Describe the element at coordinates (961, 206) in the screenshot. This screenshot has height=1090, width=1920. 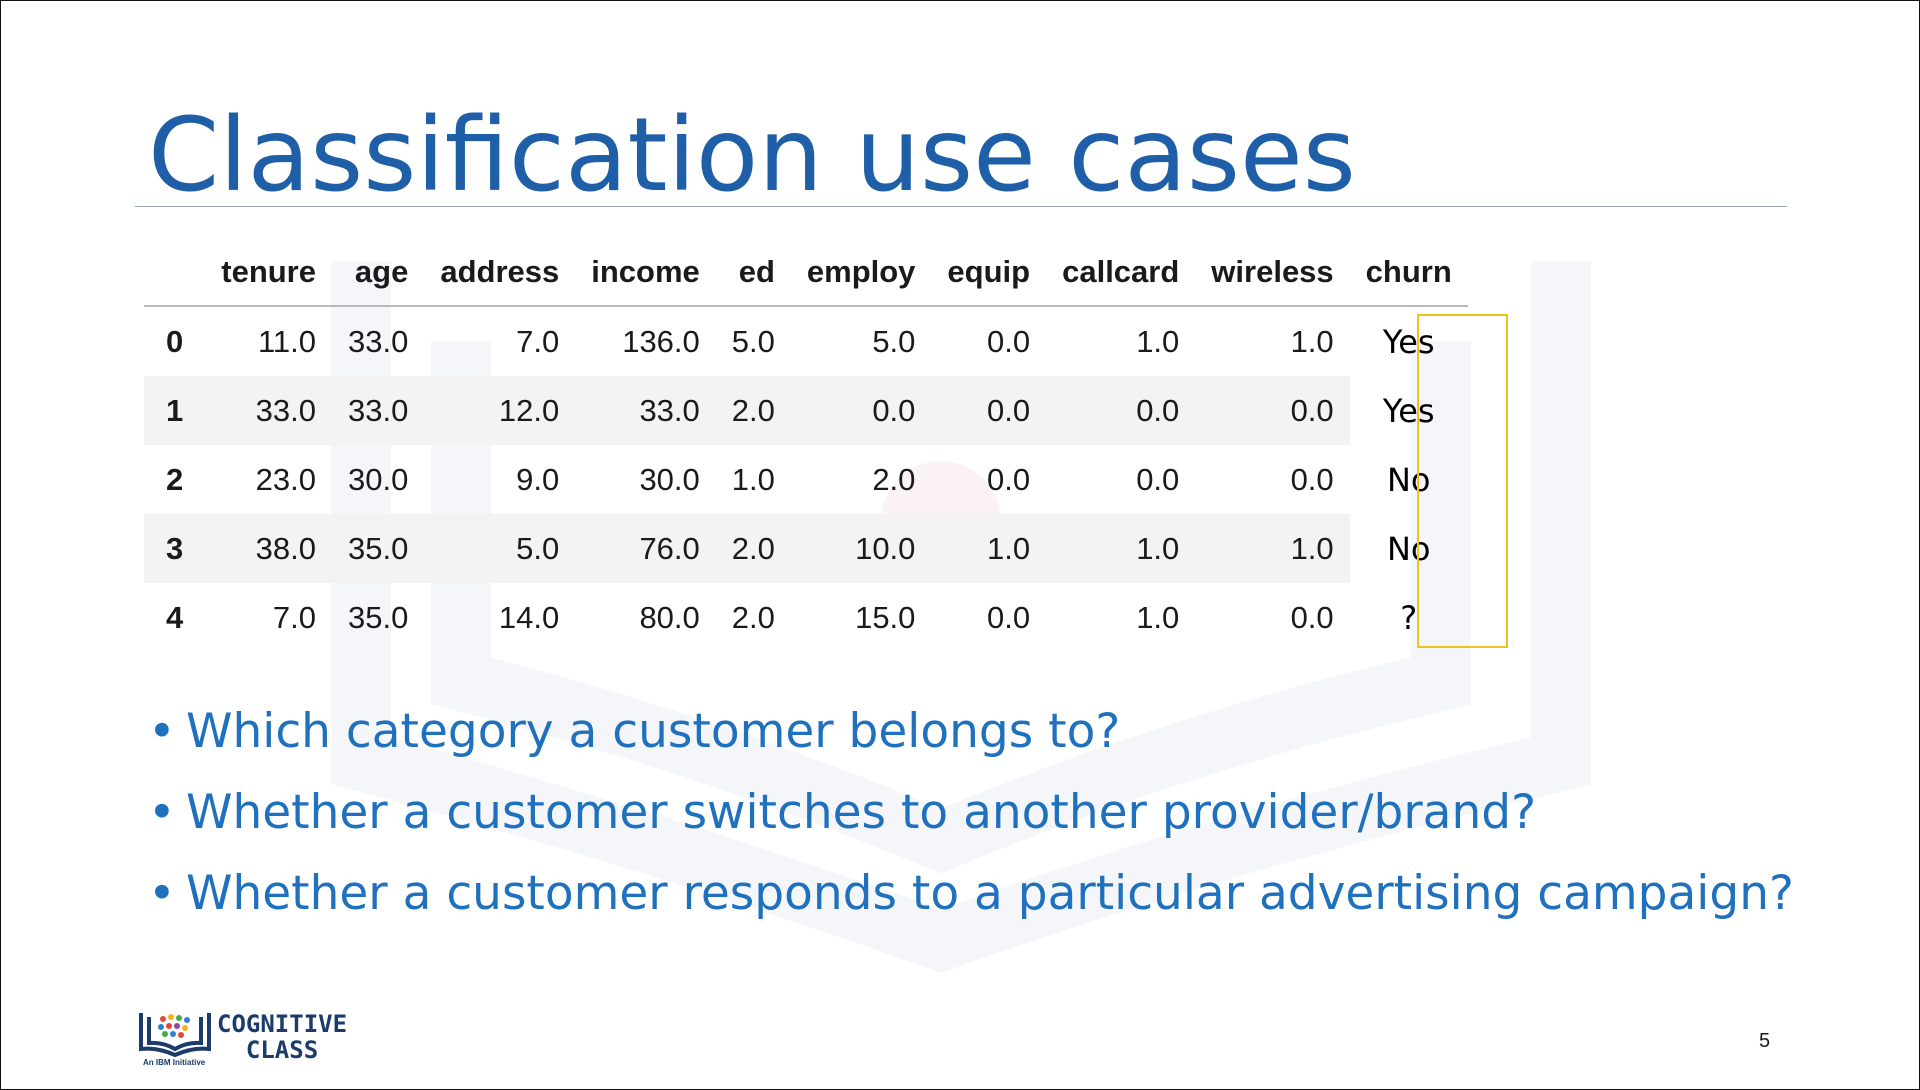
I see `title-divider` at that location.